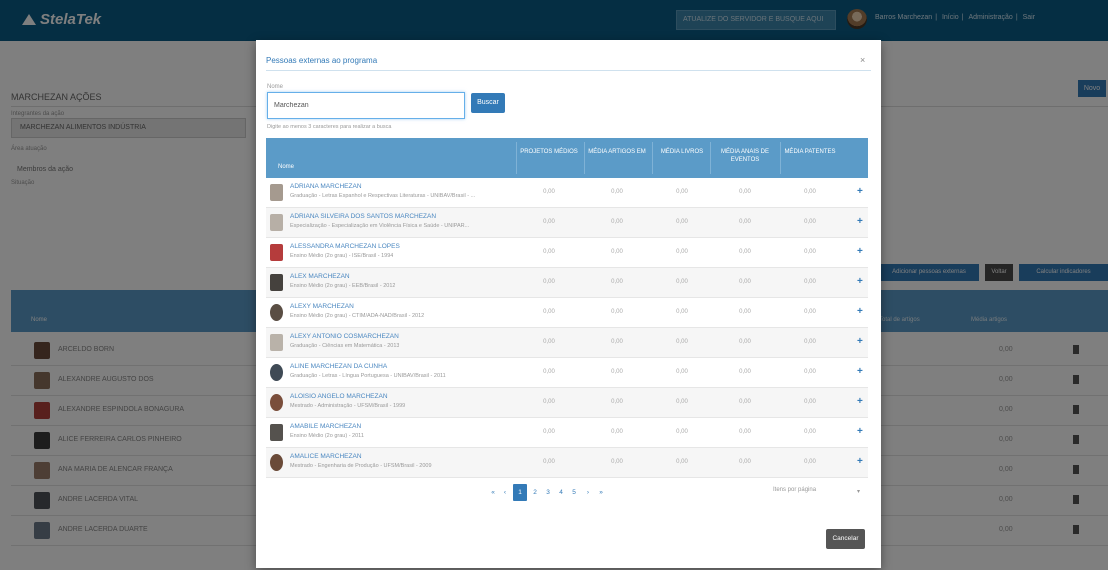 This screenshot has height=570, width=1108. What do you see at coordinates (795, 490) in the screenshot?
I see `items-per-page-label: Itens por página` at bounding box center [795, 490].